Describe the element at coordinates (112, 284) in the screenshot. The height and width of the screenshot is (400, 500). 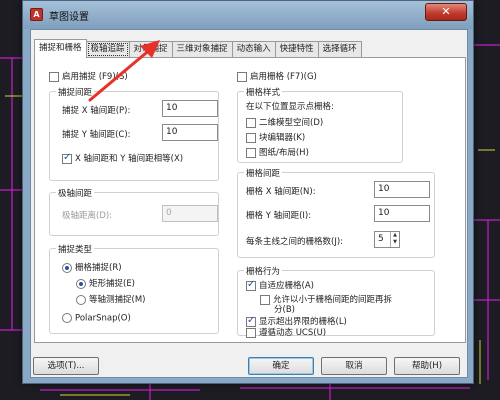
I see `rect-snap-label: 矩形捕捉(E)` at that location.